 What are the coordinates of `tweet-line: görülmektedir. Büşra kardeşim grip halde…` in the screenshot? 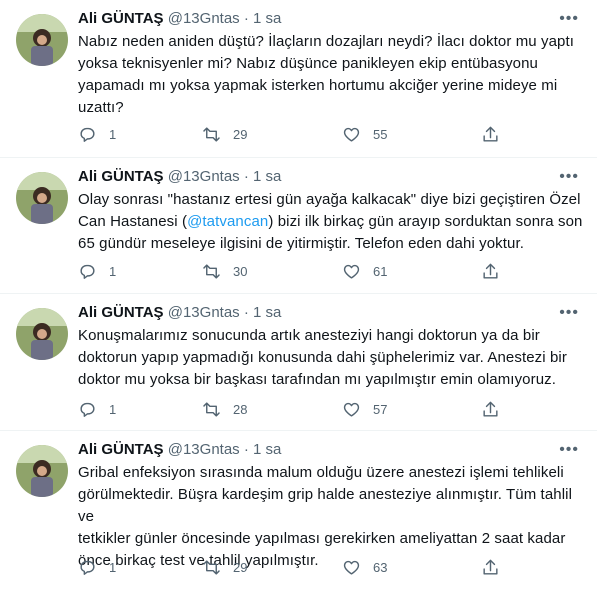 It's located at (325, 505).